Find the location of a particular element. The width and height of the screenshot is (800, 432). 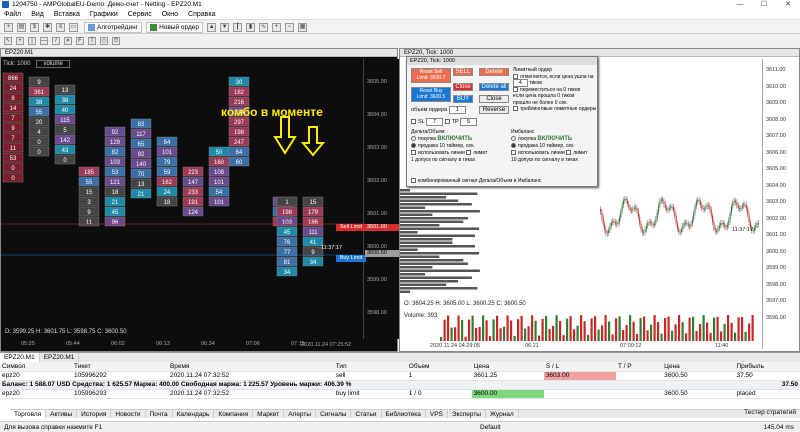

terminal-tab: Сигналы is located at coordinates (334, 414).